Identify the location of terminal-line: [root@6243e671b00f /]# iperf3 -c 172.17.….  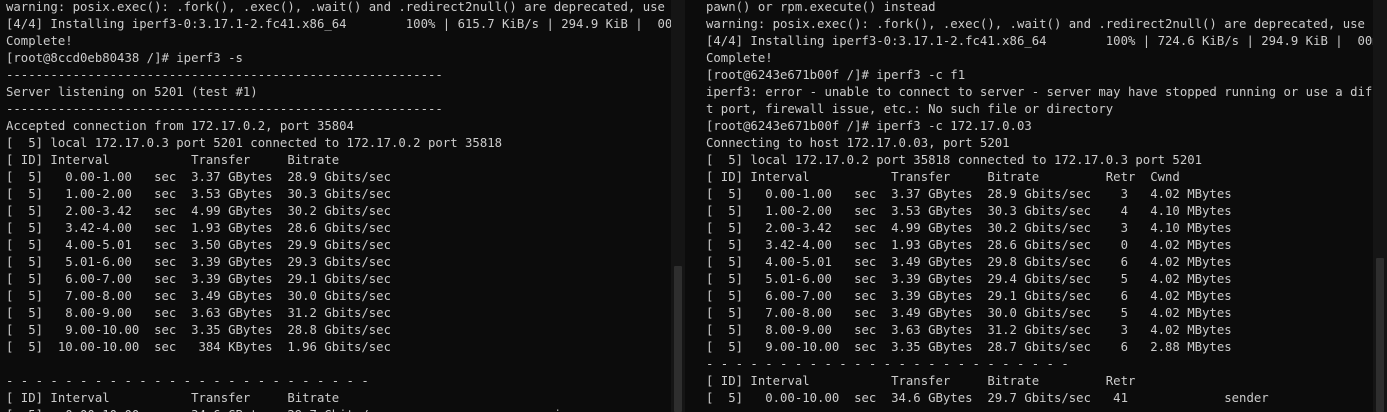
(869, 126).